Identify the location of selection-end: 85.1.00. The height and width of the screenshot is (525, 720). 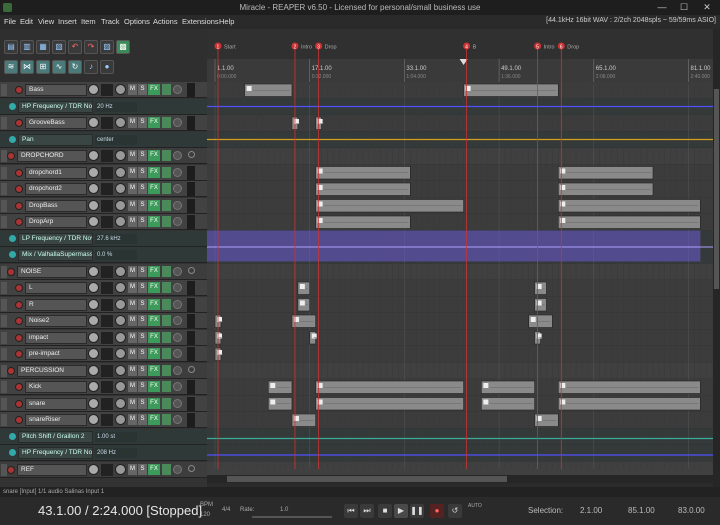
(641, 510).